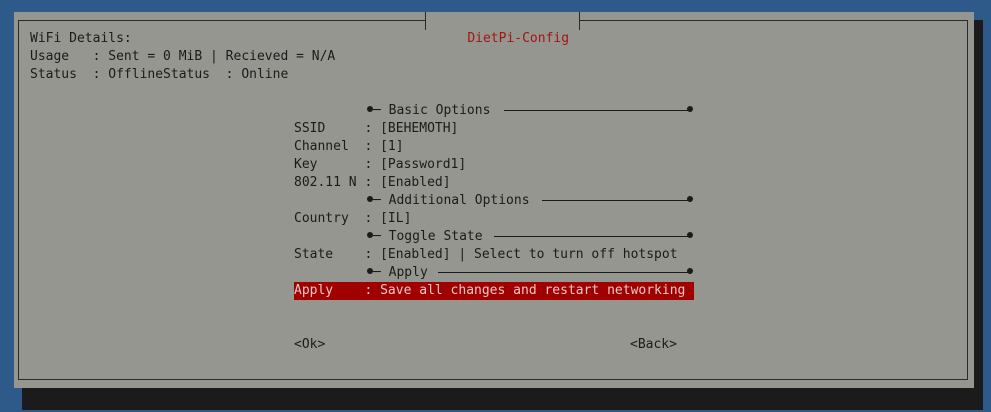  What do you see at coordinates (159, 74) in the screenshot?
I see `wifi-status-line: Status : OfflineStatus : Online` at bounding box center [159, 74].